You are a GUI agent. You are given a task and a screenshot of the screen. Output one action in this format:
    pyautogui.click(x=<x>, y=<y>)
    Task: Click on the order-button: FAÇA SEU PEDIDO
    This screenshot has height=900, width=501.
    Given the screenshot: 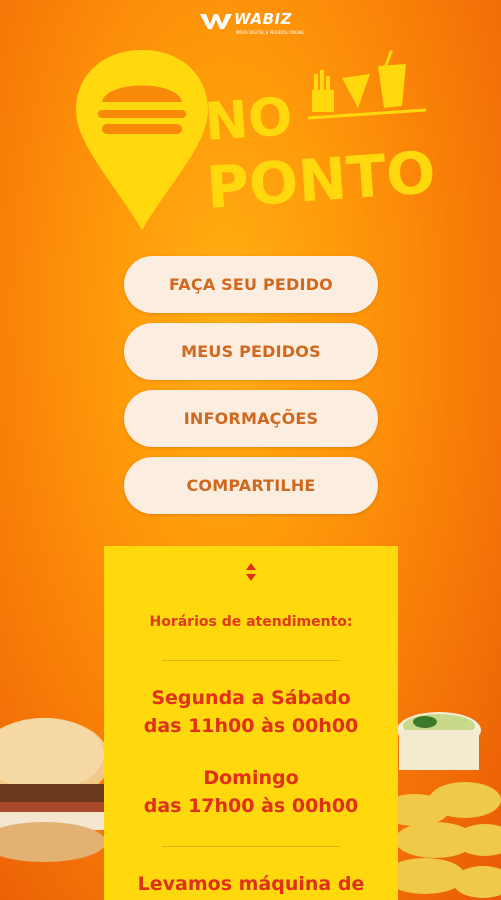 What is the action you would take?
    pyautogui.click(x=251, y=284)
    